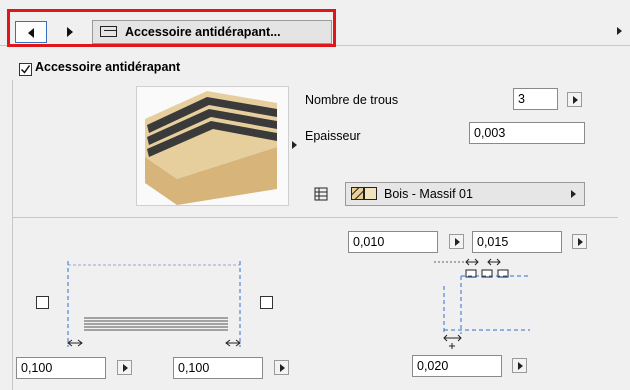 The image size is (630, 390). What do you see at coordinates (61, 368) in the screenshot?
I see `left-offset-input: 0,100` at bounding box center [61, 368].